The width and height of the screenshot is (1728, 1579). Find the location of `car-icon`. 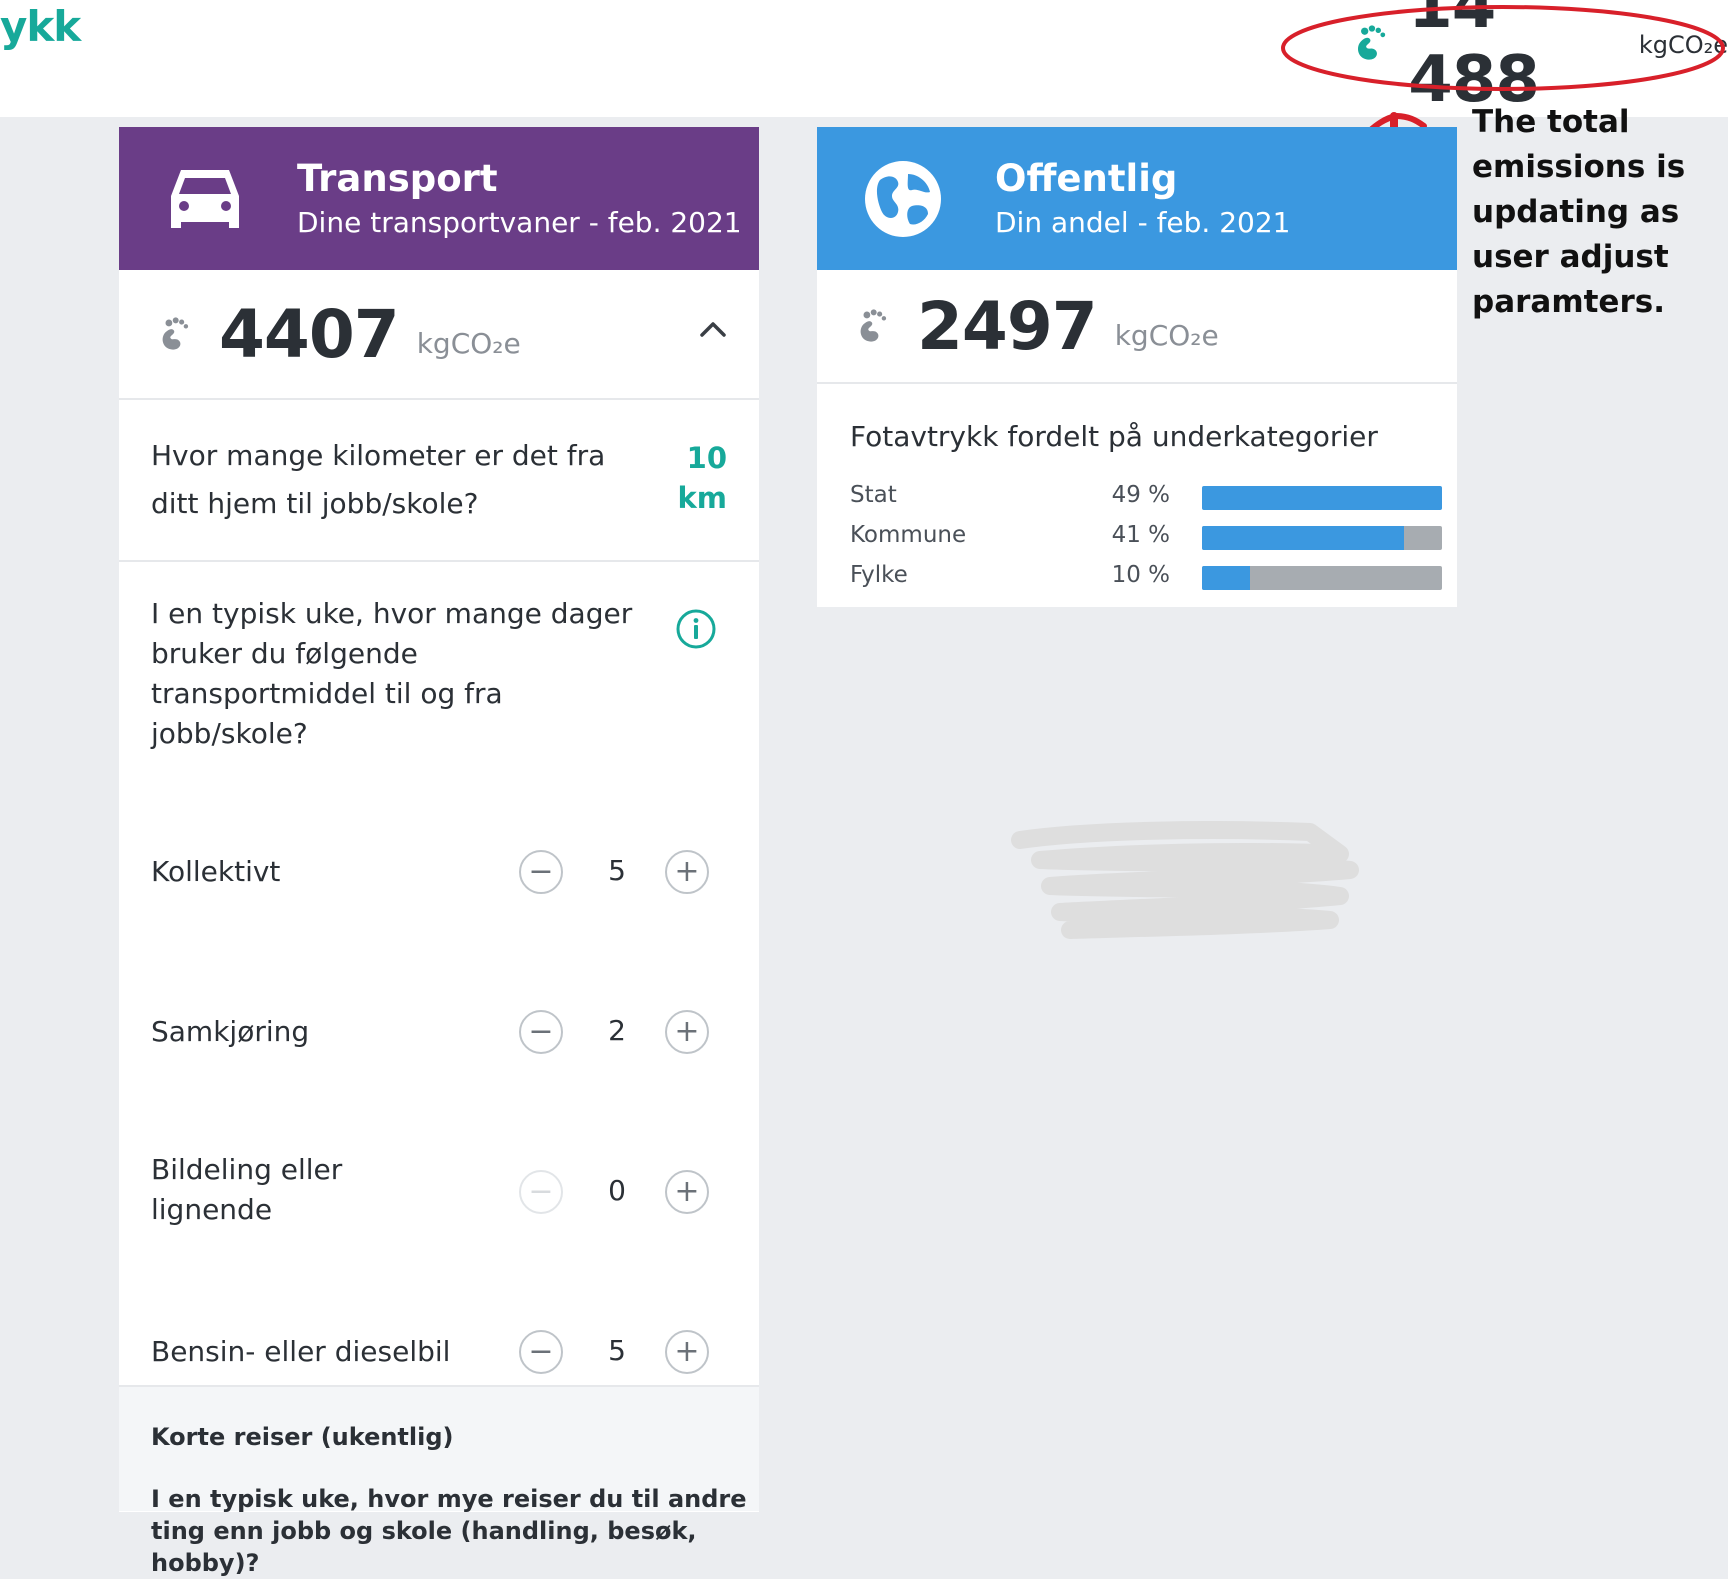

car-icon is located at coordinates (205, 199).